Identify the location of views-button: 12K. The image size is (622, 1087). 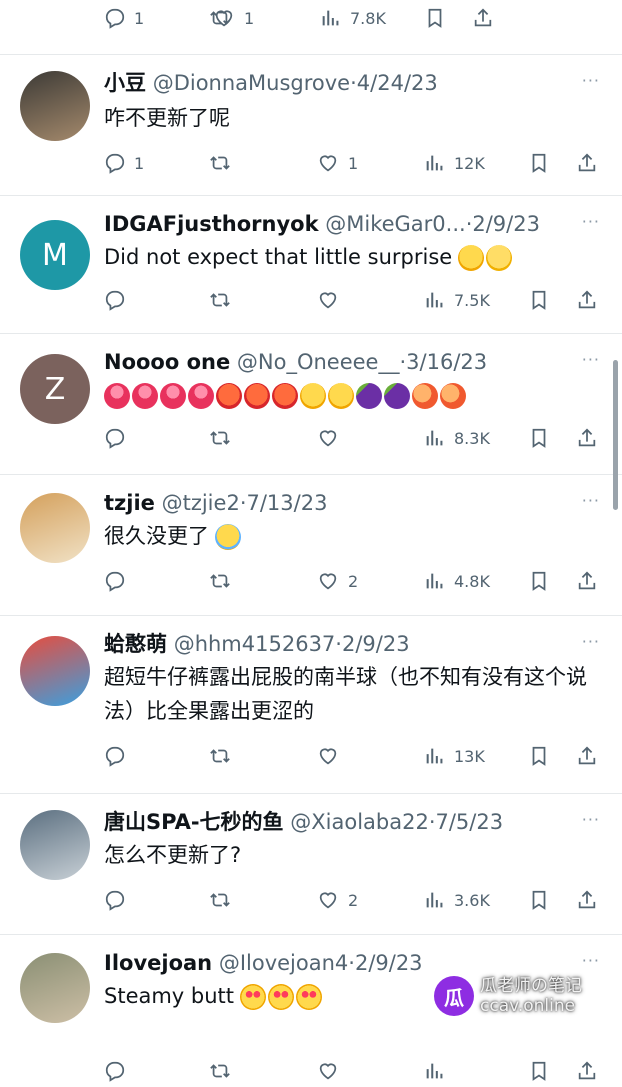
(454, 163).